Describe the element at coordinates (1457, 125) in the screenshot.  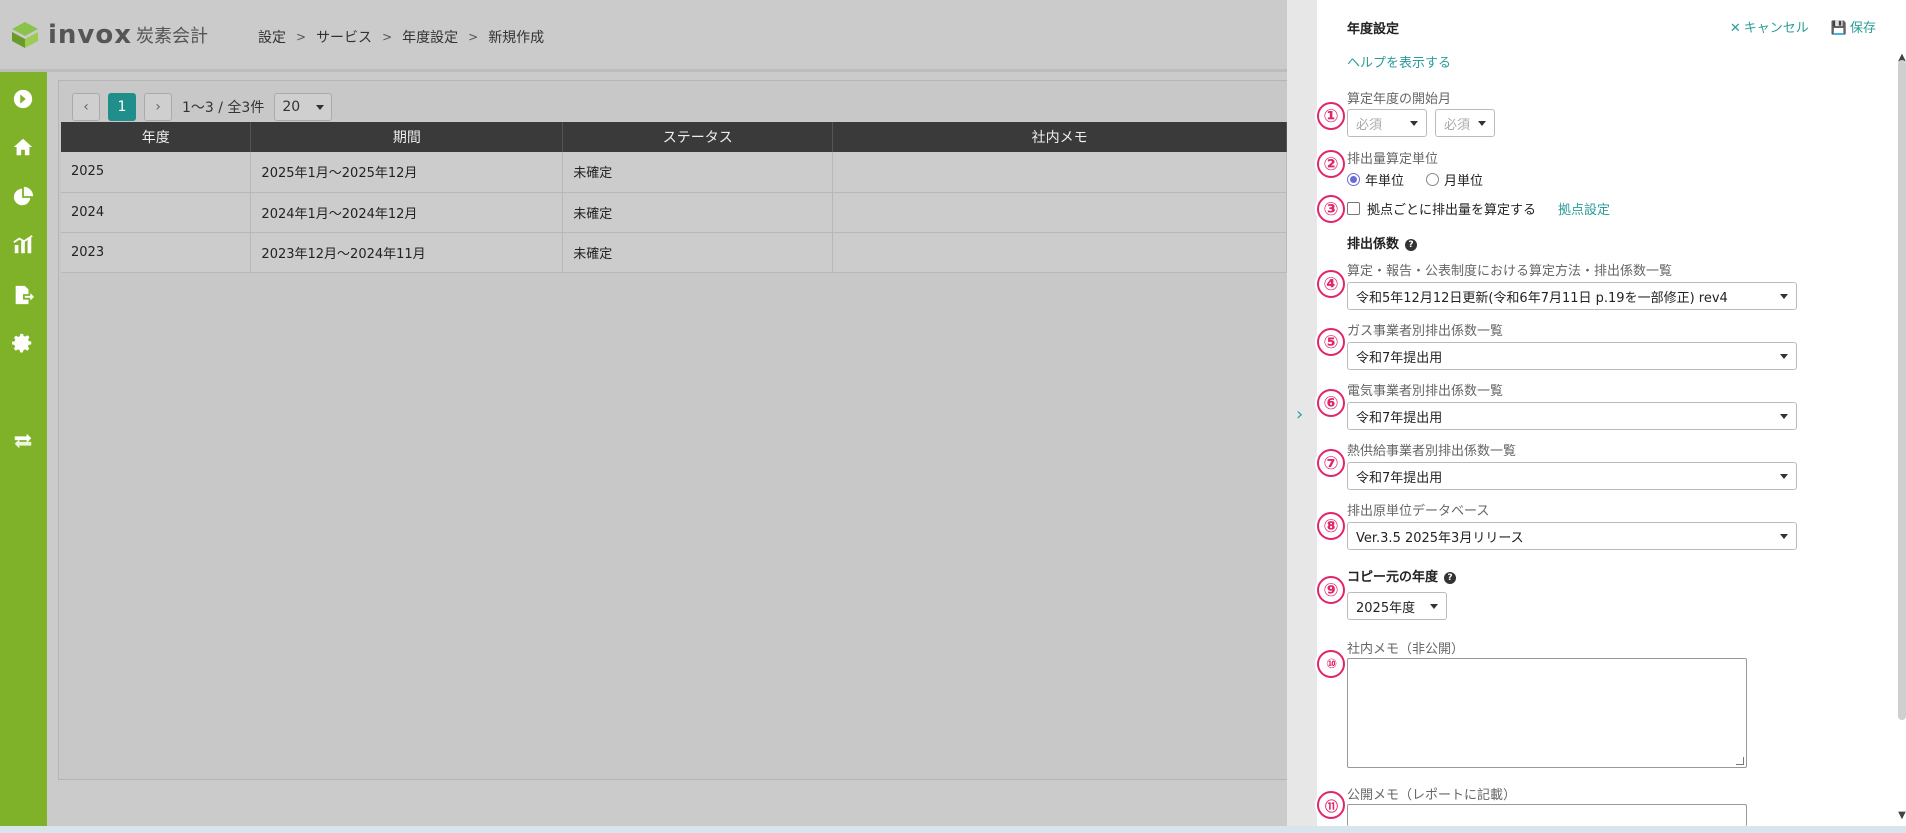
I see `start-month-placeholder: 必須` at that location.